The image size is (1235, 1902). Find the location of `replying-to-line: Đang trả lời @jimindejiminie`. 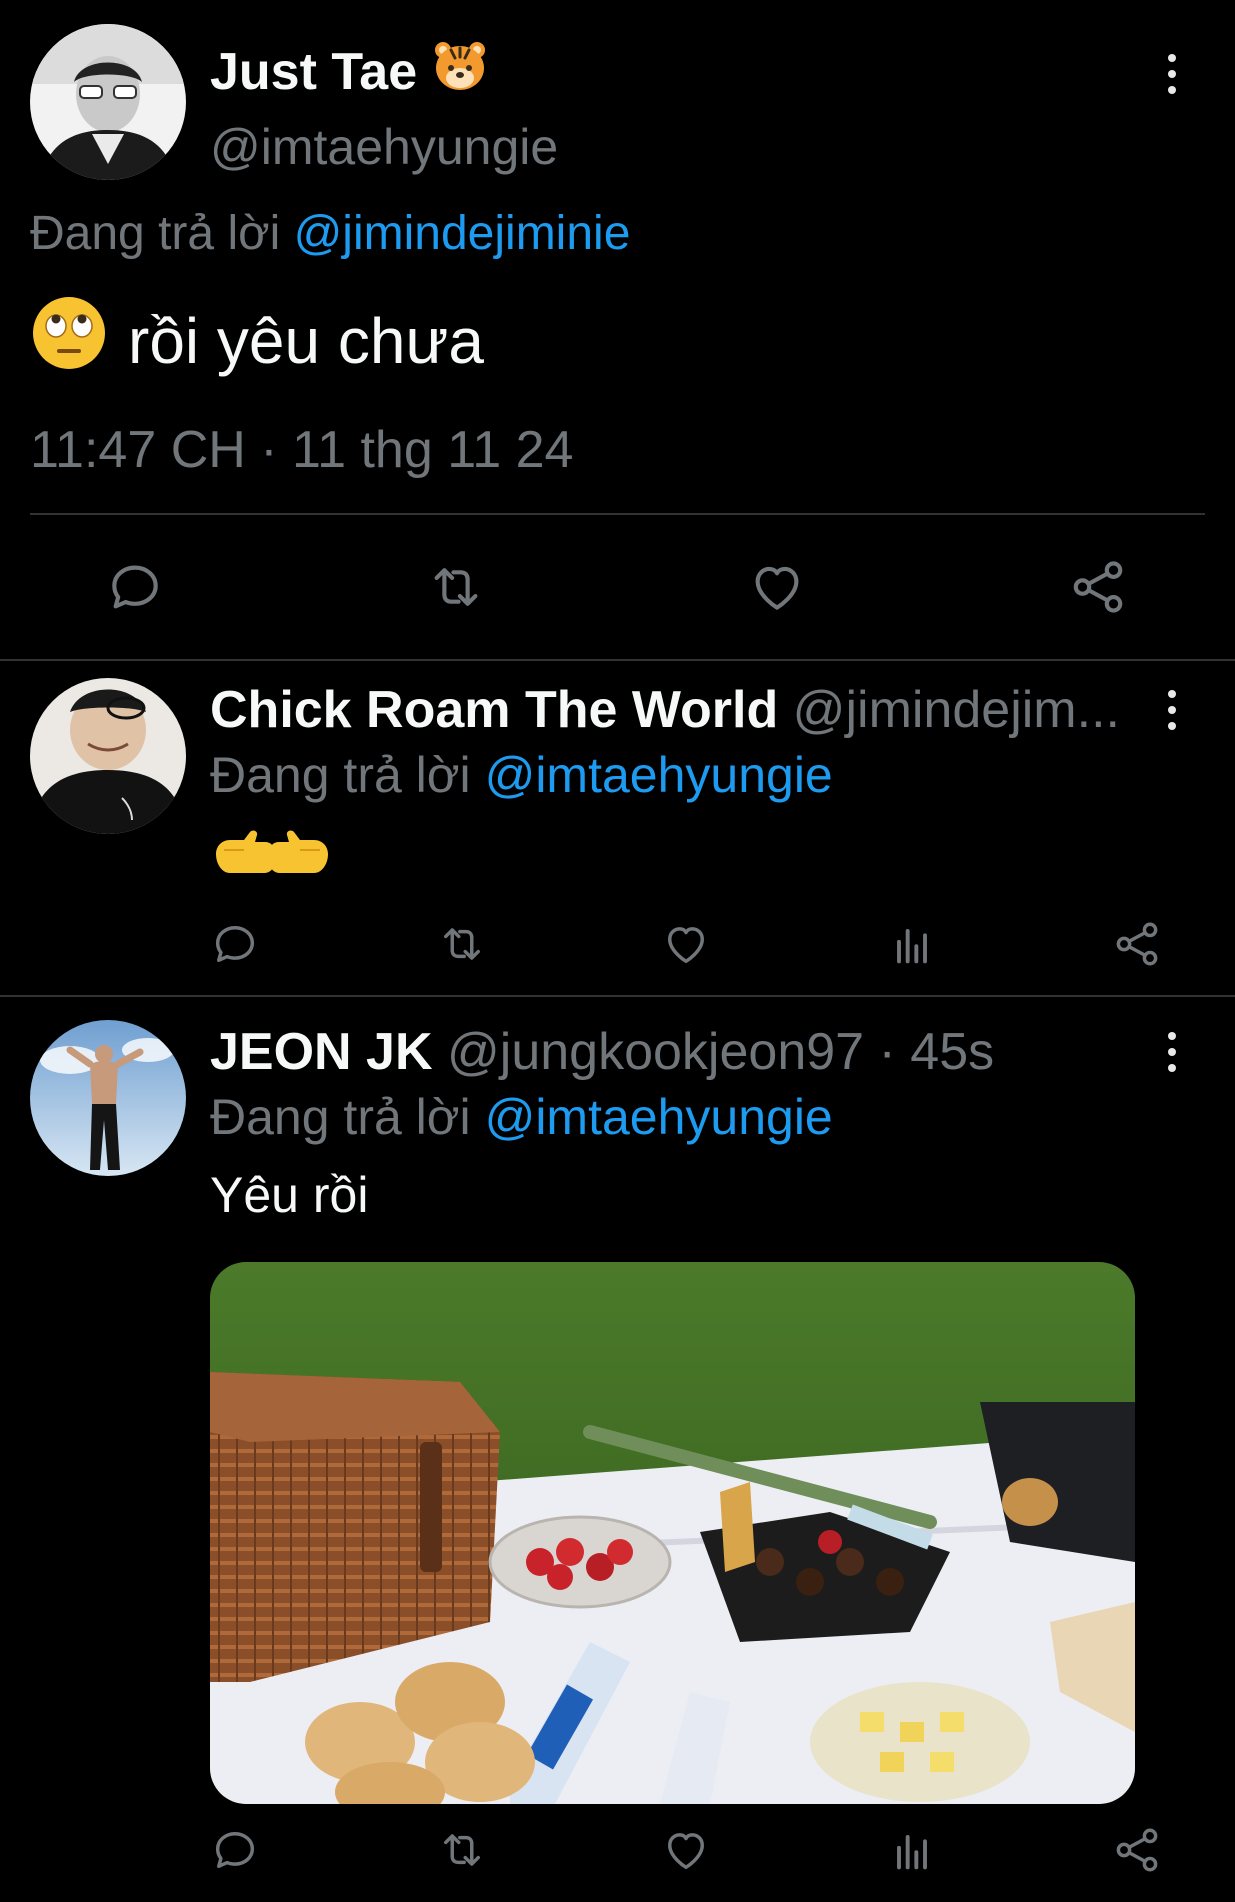

replying-to-line: Đang trả lời @jimindejiminie is located at coordinates (330, 233).